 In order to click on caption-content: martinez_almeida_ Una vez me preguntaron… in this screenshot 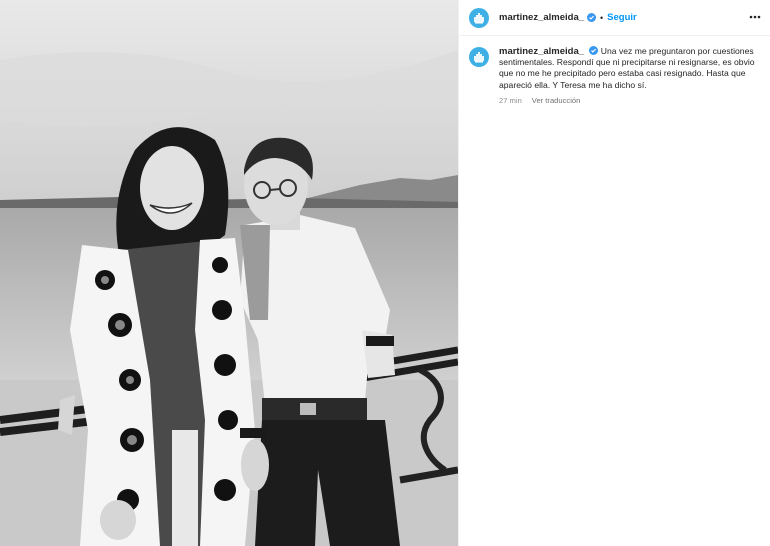, I will do `click(629, 76)`.